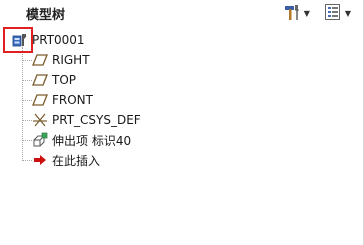 The image size is (364, 245). Describe the element at coordinates (22, 103) in the screenshot. I see `tree-guide-line` at that location.